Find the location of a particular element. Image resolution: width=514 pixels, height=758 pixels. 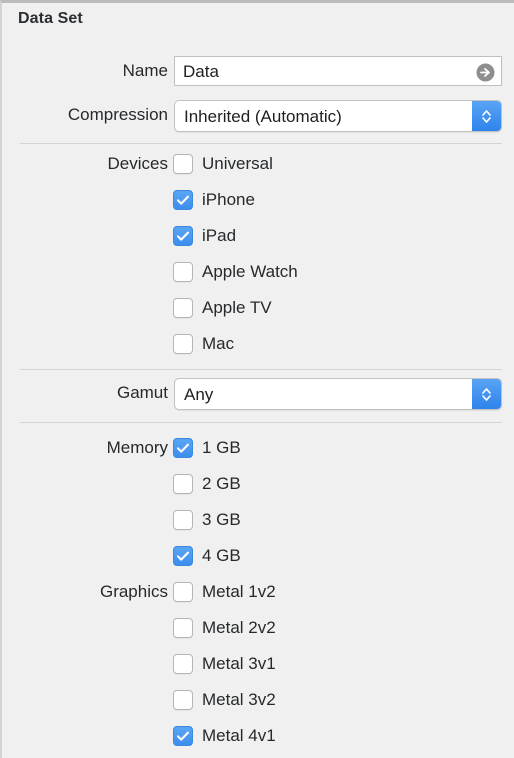

checkbox-label-metal-4v1: Metal 4v1 is located at coordinates (239, 736).